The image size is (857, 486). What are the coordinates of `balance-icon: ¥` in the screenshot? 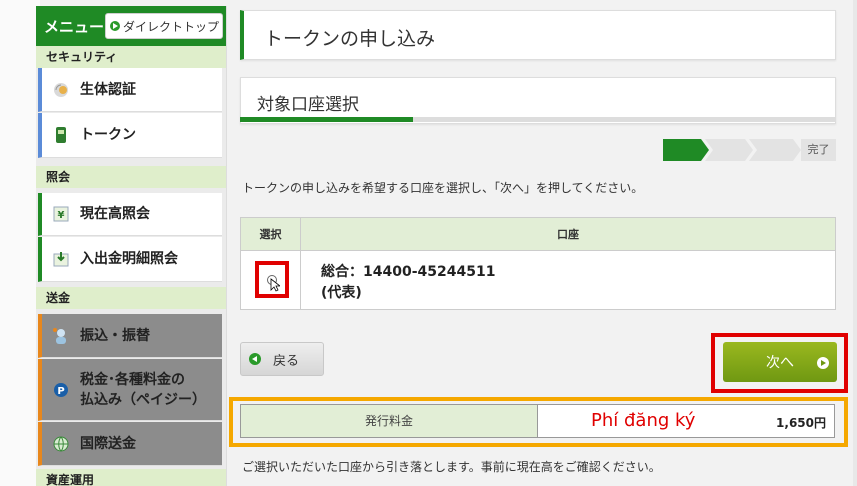 It's located at (61, 214).